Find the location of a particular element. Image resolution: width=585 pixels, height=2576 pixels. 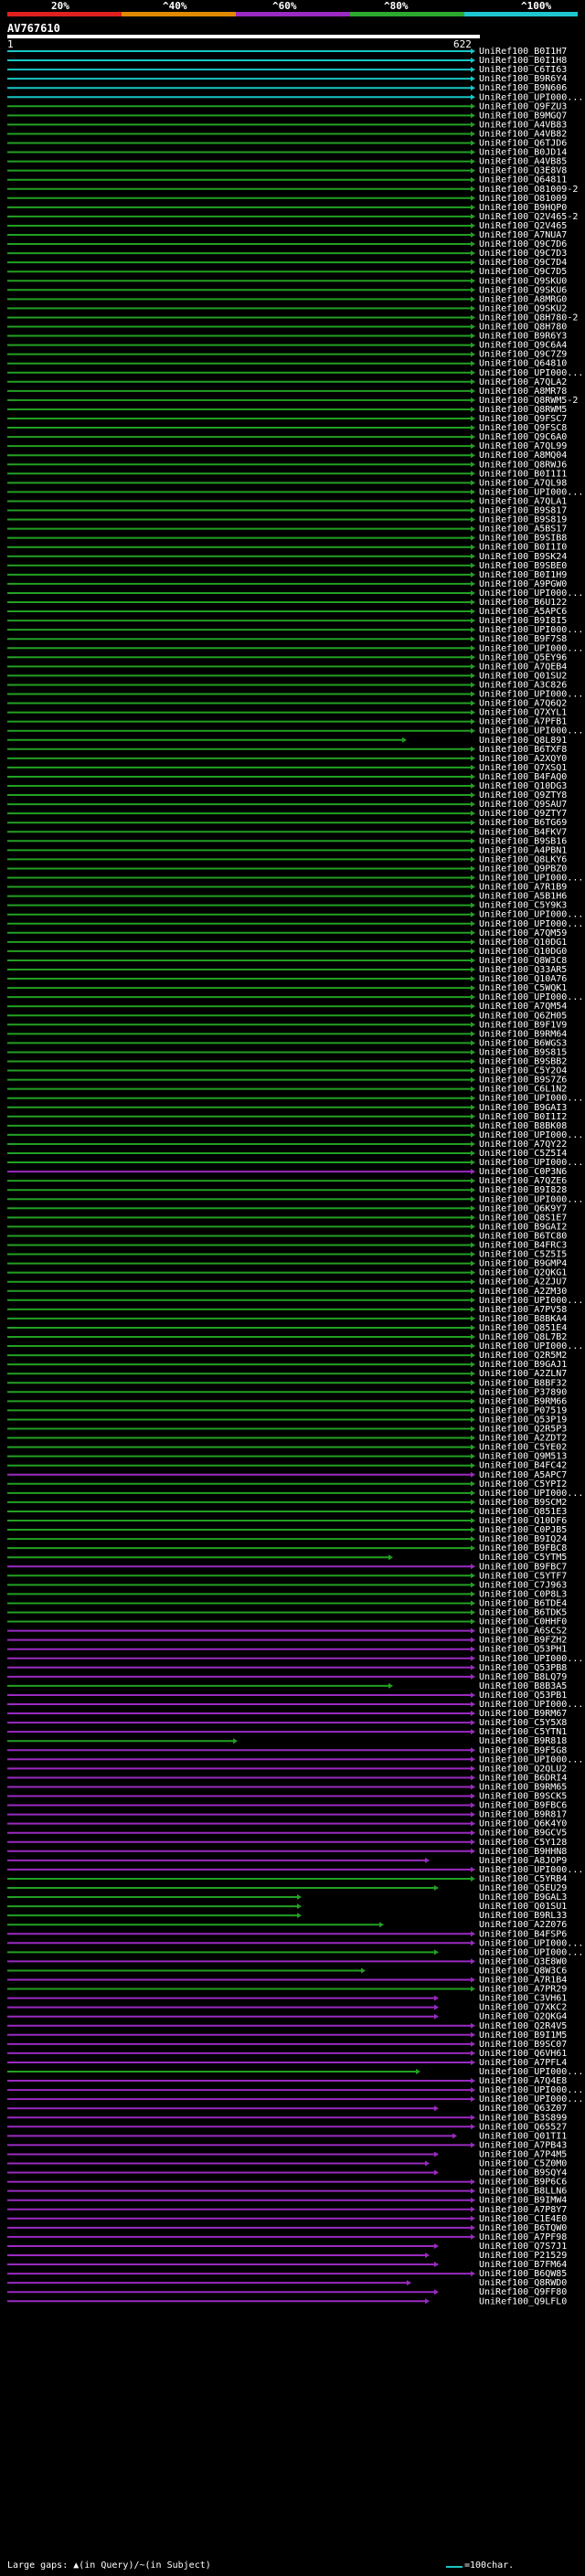

large-gaps-note: Large gaps: ▲(in Query)/~(in Subject) is located at coordinates (109, 2565).